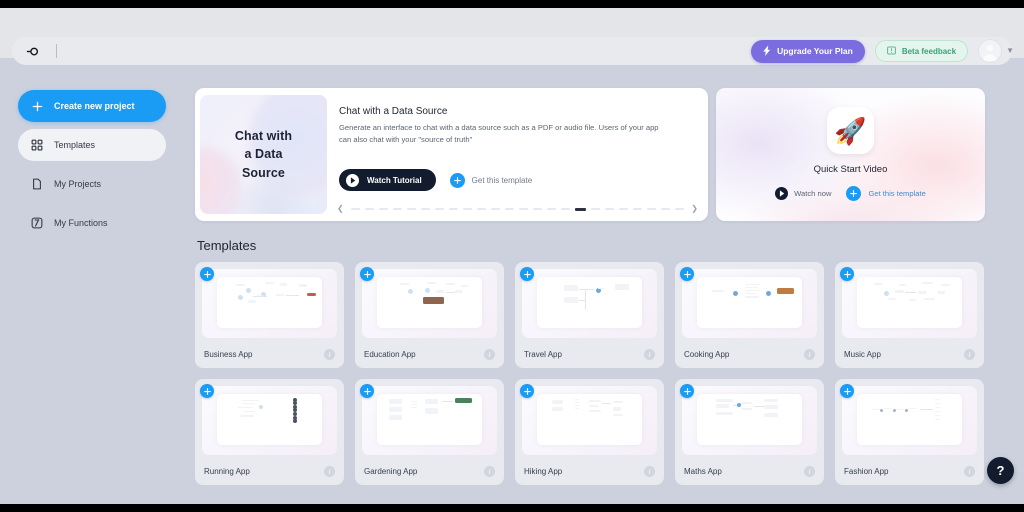 This screenshot has height=512, width=1024. I want to click on sidebar-item-my-projects: My Projects, so click(92, 184).